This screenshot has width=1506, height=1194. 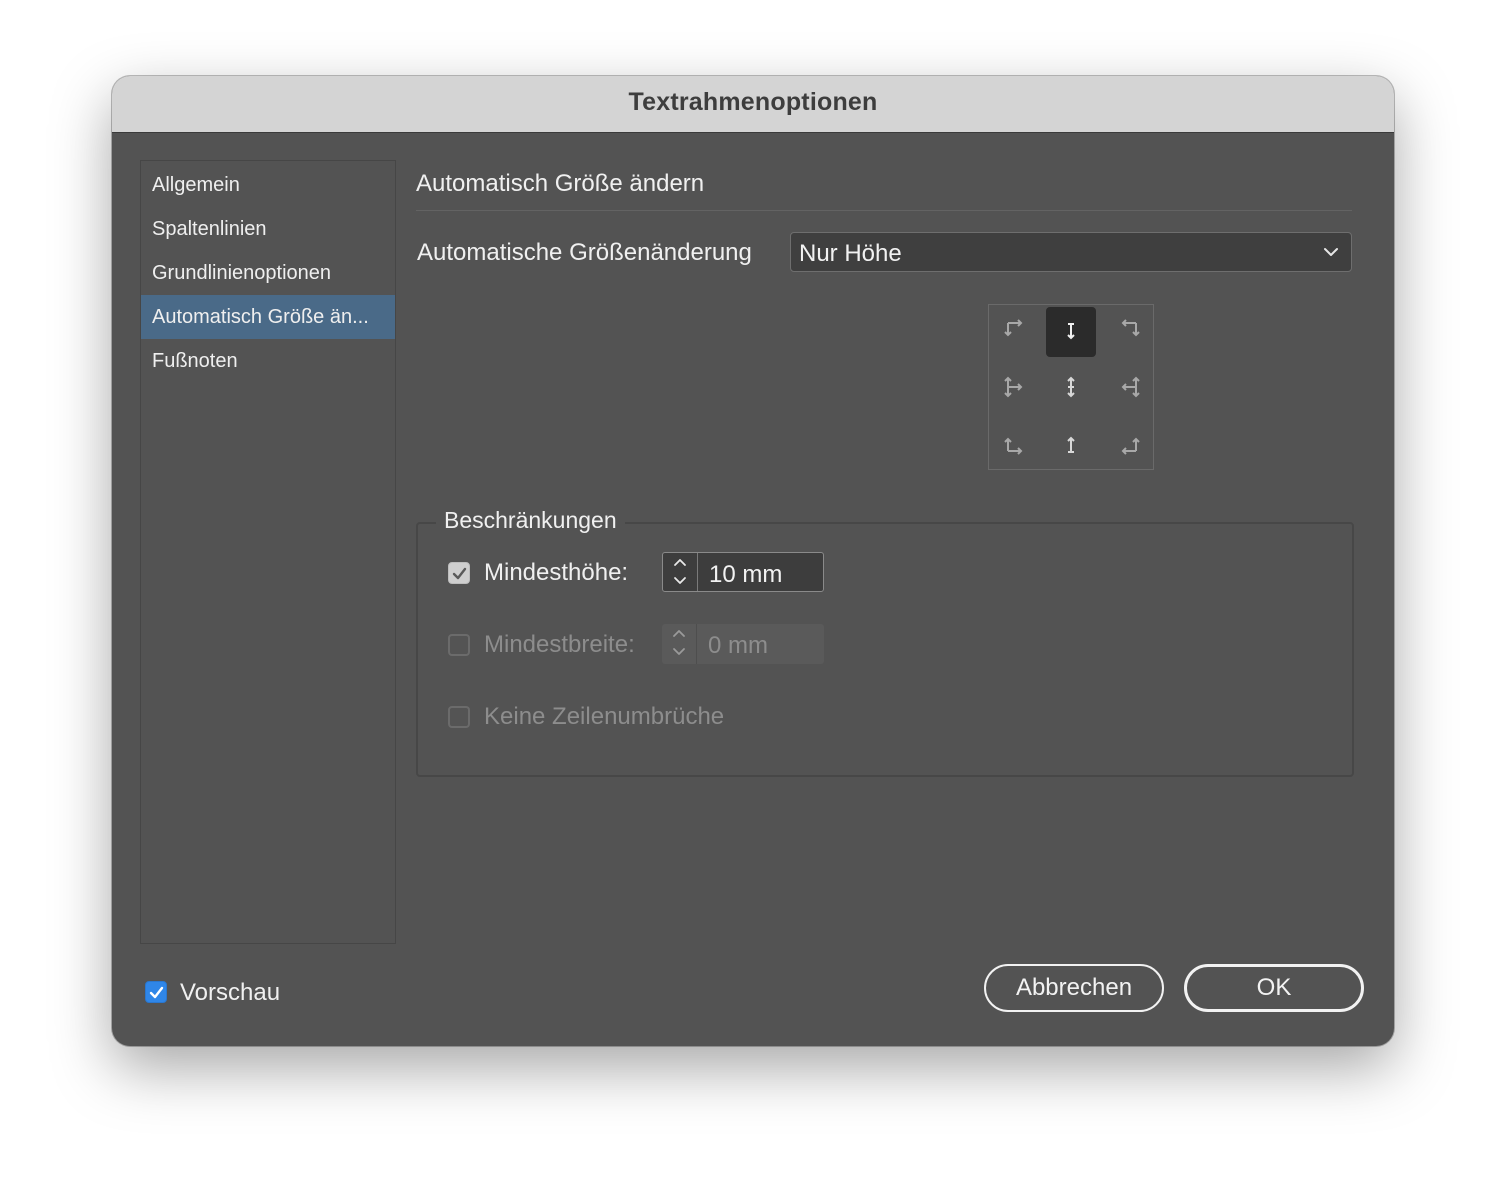 I want to click on sidebar-item-spaltenlinien: Spaltenlinien, so click(x=268, y=229).